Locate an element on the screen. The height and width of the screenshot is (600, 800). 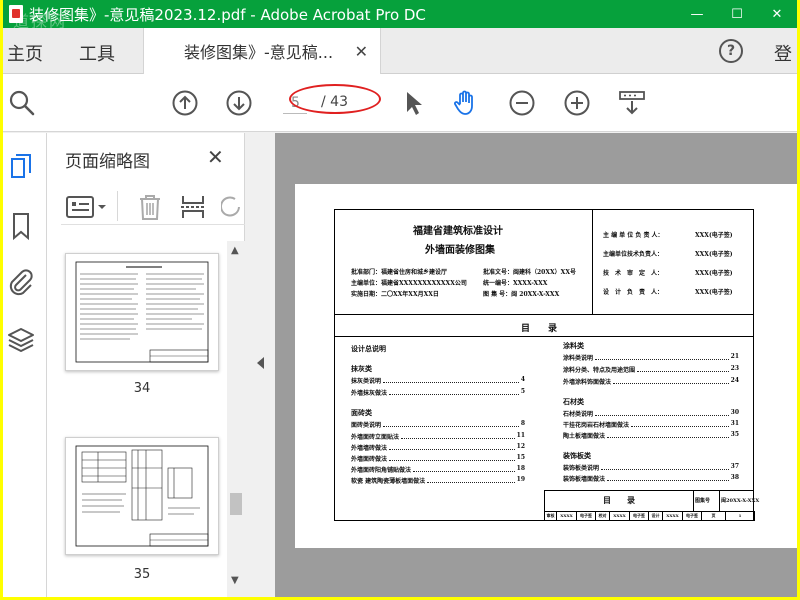
previous-page-icon is located at coordinates (185, 103).